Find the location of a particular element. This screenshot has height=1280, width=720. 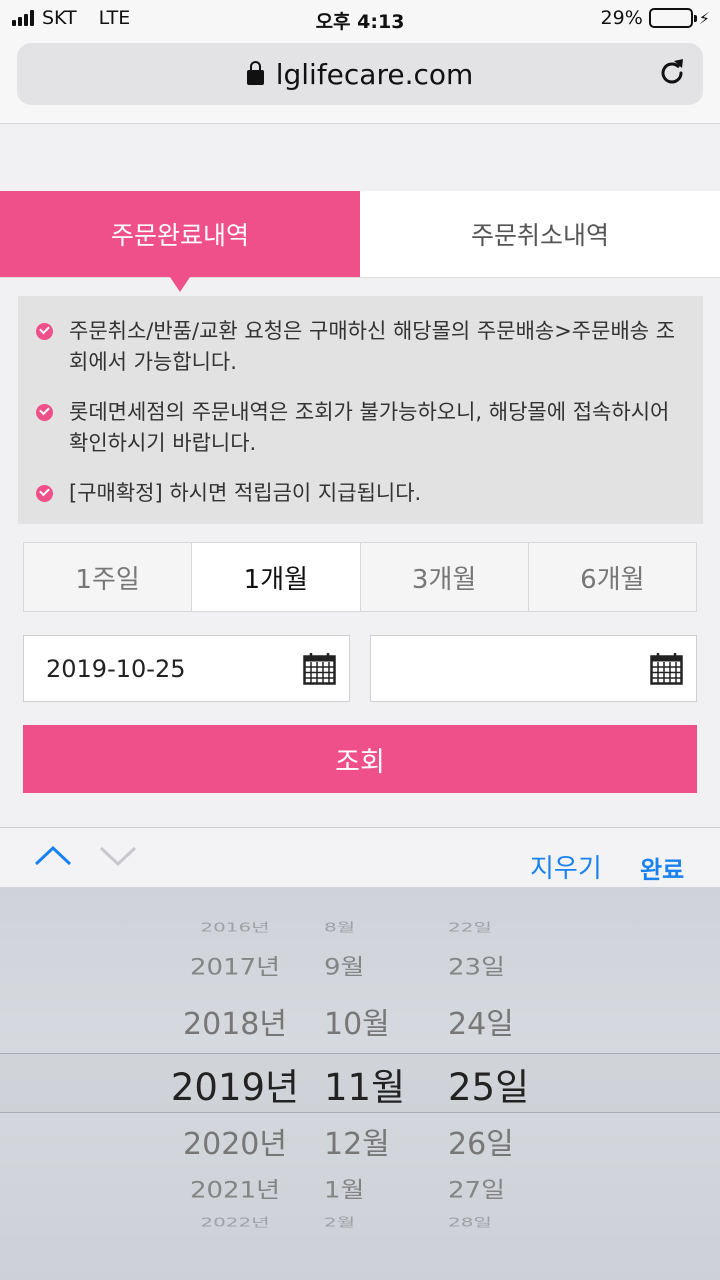

picker-month-selected: 11월 is located at coordinates (365, 1084).